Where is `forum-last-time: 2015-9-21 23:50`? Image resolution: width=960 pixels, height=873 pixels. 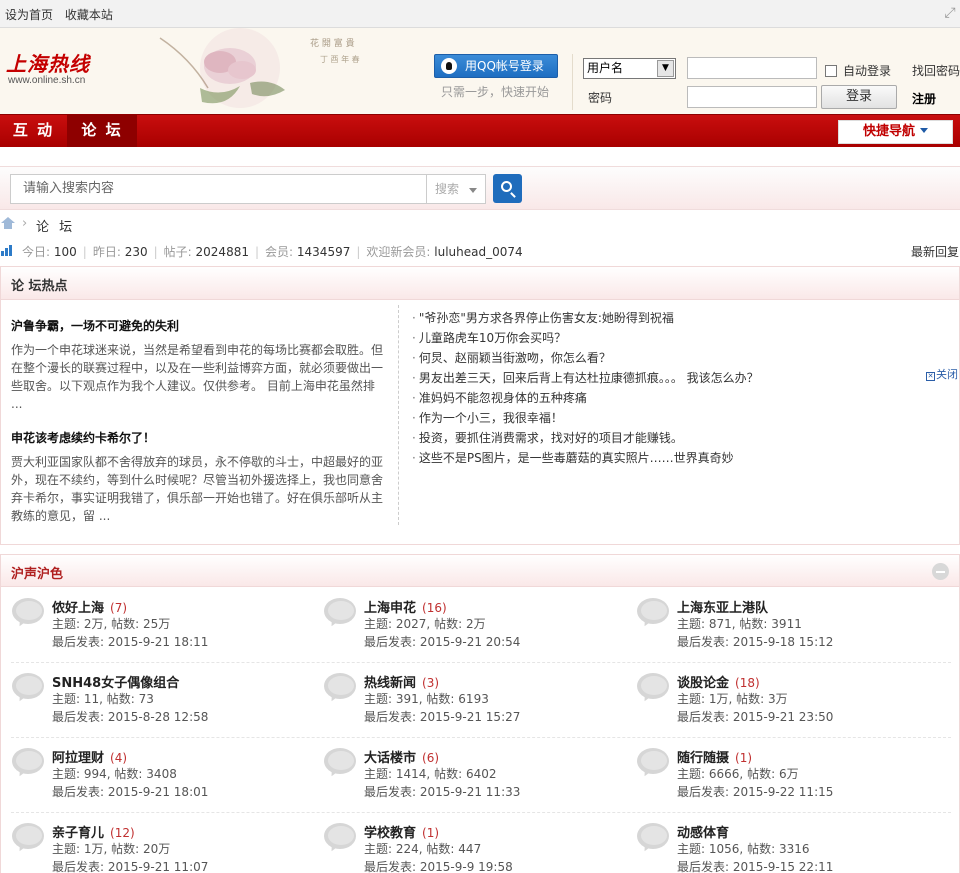
forum-last-time: 2015-9-21 23:50 is located at coordinates (783, 717).